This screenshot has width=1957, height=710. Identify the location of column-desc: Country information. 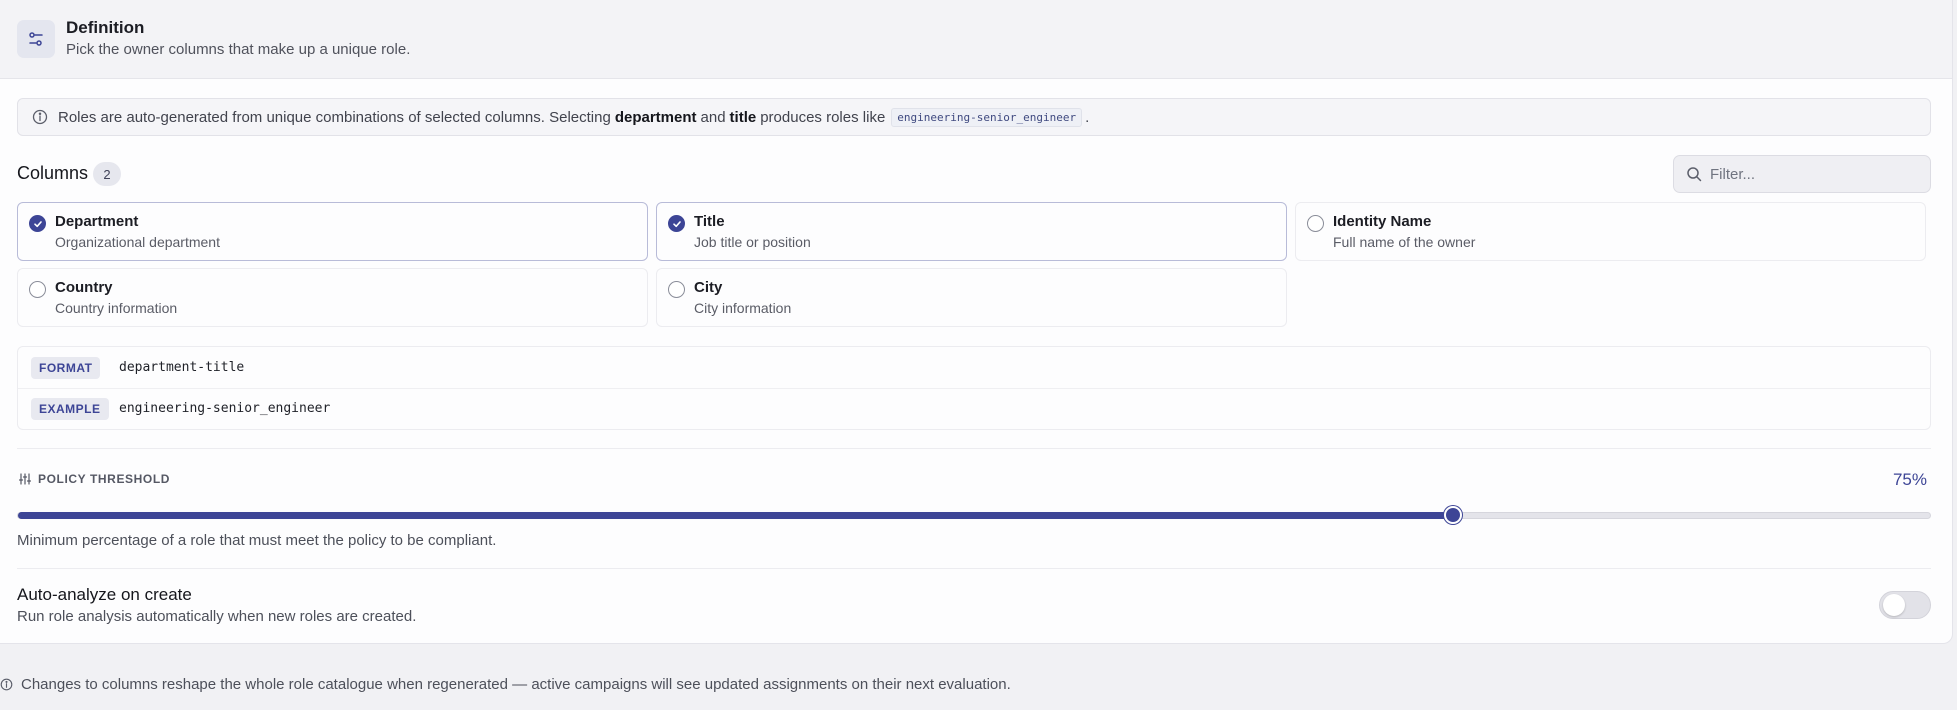
(116, 308).